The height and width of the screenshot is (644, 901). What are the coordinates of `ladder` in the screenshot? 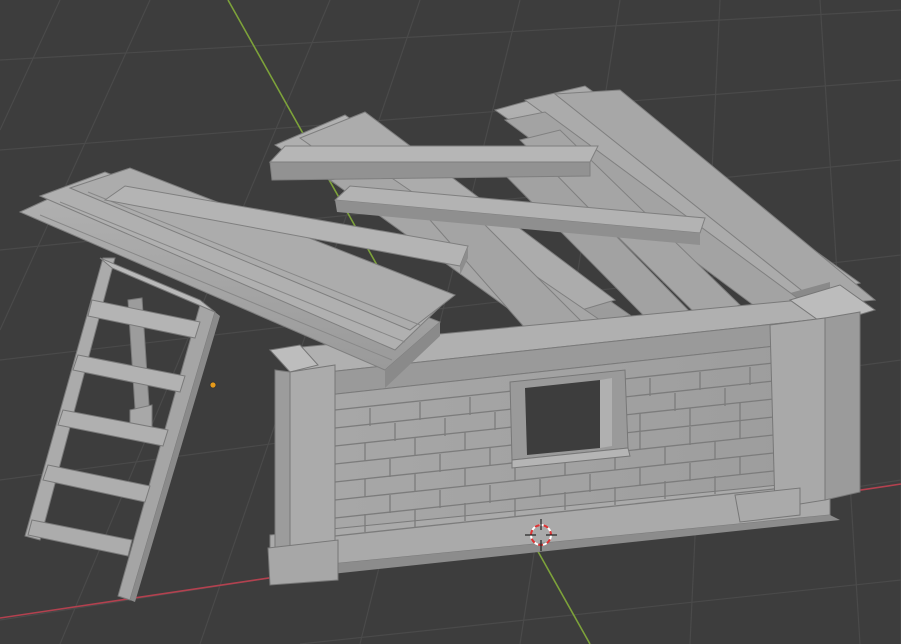 It's located at (122, 429).